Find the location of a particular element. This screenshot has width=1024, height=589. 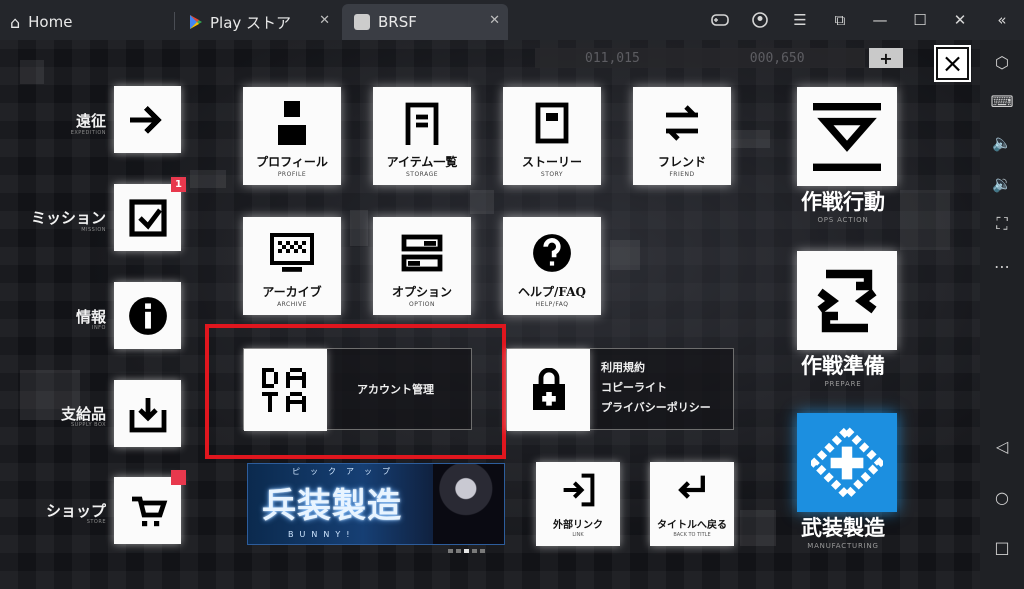

info-icon is located at coordinates (147, 315).